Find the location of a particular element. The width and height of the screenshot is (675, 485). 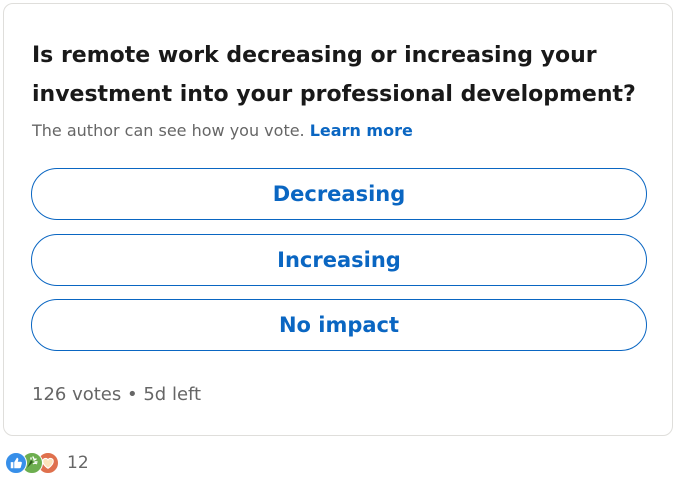

like-icon is located at coordinates (16, 463).